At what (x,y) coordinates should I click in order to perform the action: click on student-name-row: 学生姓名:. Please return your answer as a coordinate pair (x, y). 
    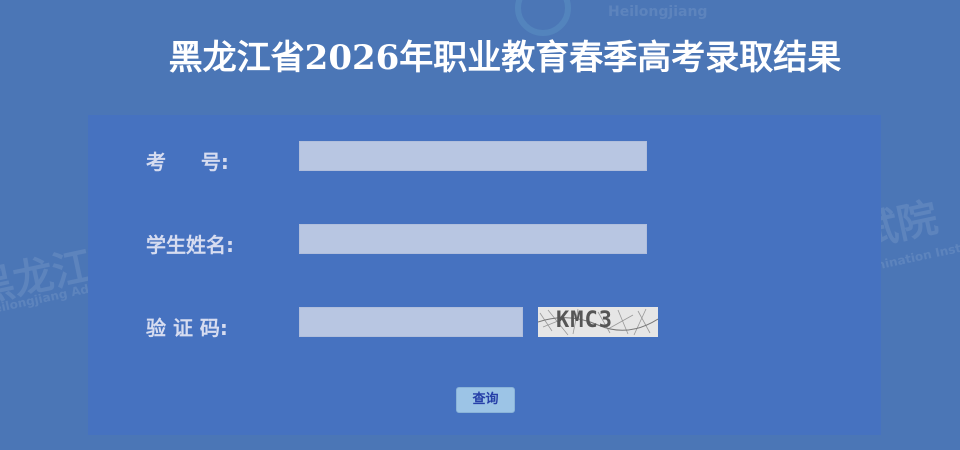
    Looking at the image, I should click on (484, 240).